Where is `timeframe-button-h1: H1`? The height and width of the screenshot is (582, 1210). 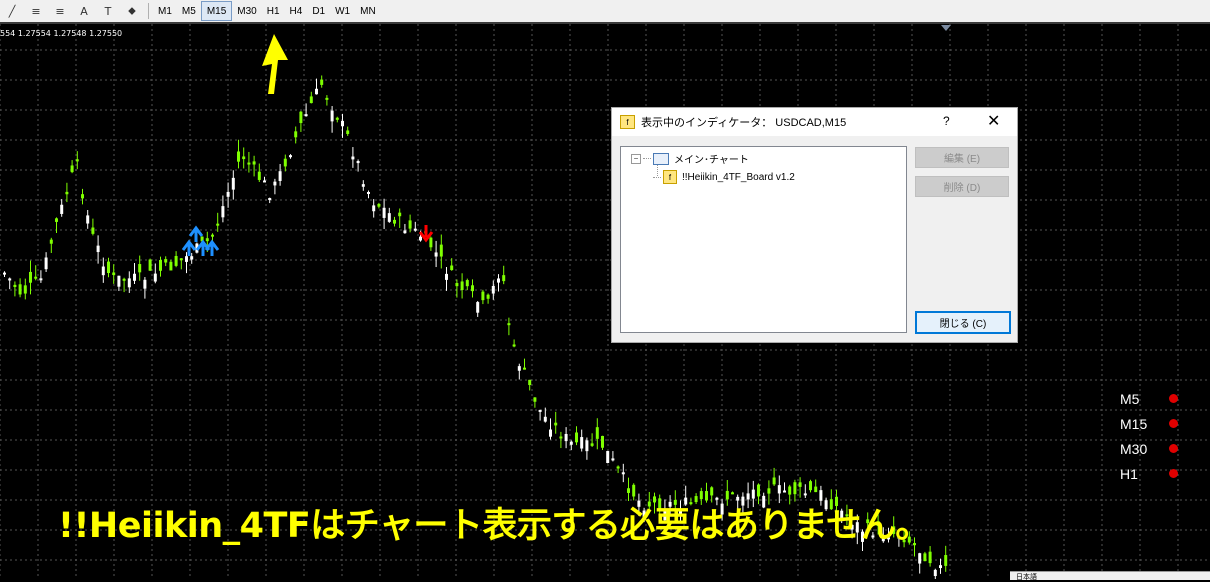
timeframe-button-h1: H1 is located at coordinates (273, 11).